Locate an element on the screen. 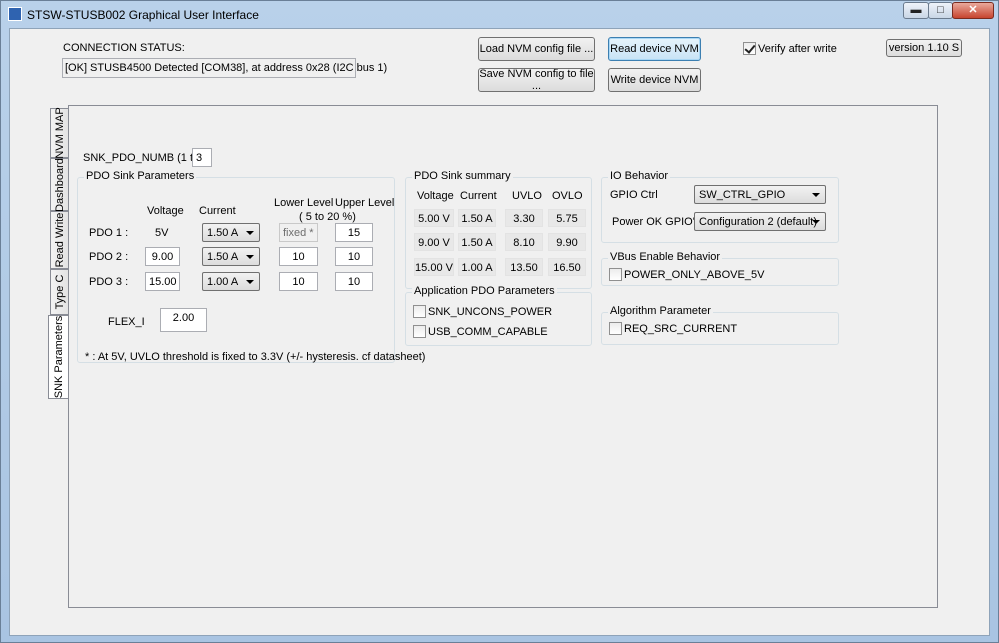  summary-pdo2-current: 1.50 A is located at coordinates (477, 242).